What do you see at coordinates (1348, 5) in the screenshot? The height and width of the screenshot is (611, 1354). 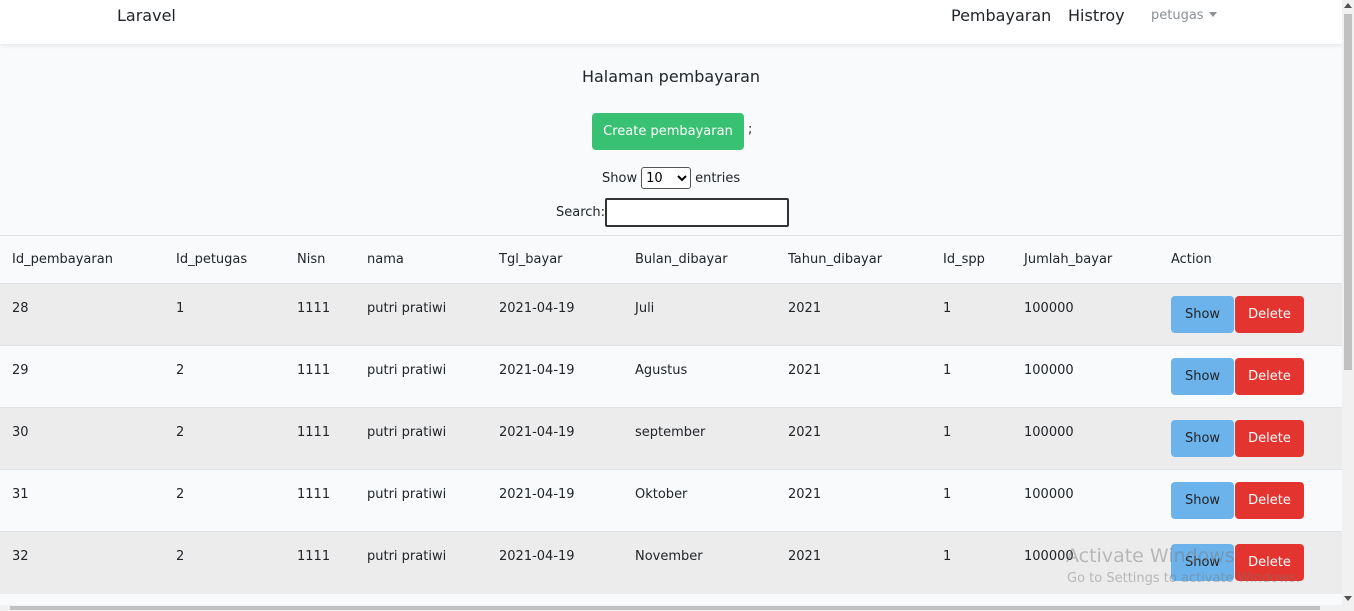 I see `scroll-up-icon` at bounding box center [1348, 5].